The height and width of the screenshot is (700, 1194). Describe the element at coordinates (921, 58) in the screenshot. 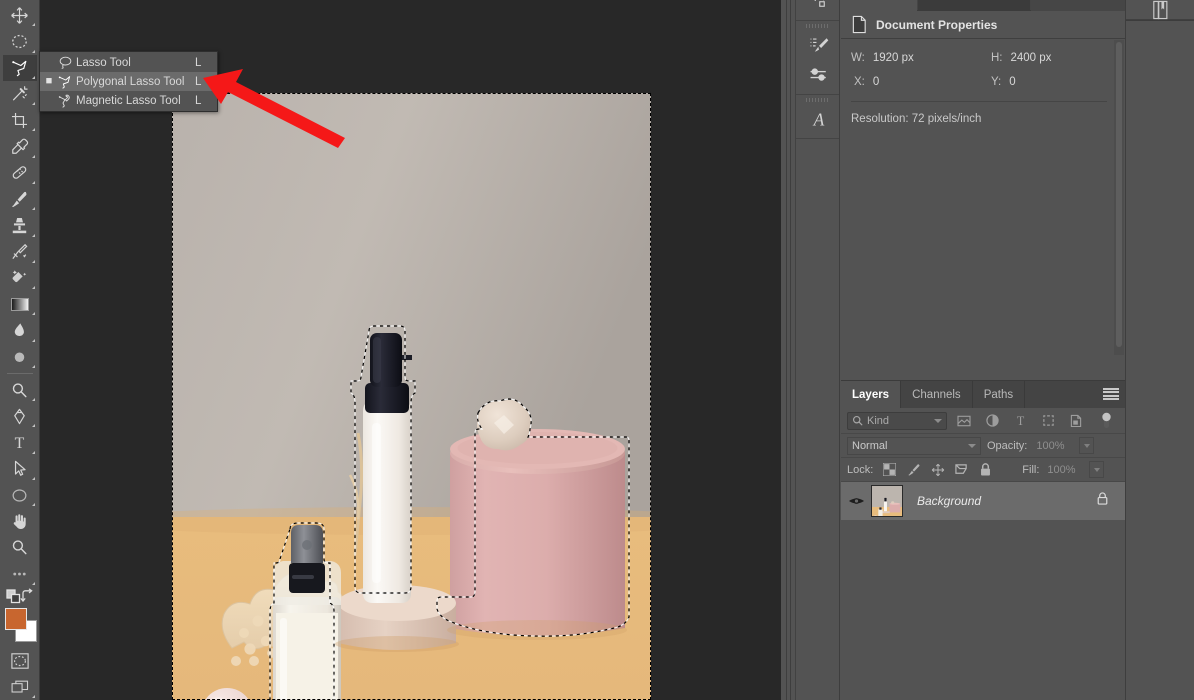

I see `doc-width-field: W: 1920 px` at that location.